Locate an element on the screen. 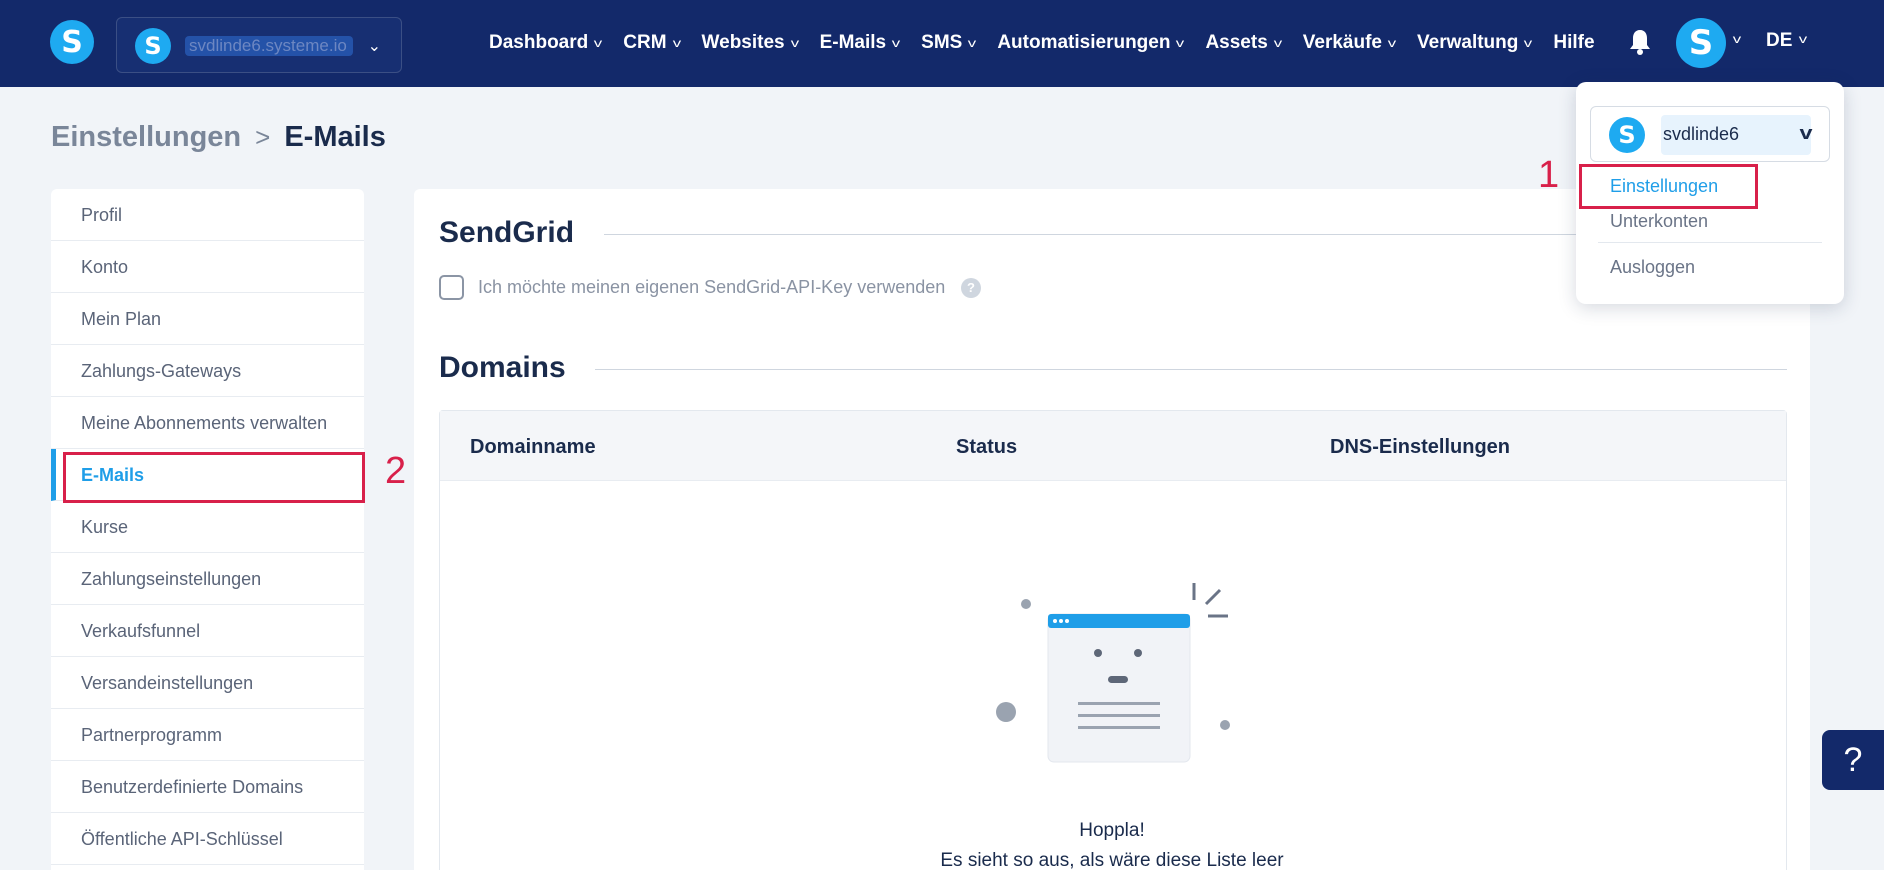  dropdown-account-switcher: S svdlinde6 v is located at coordinates (1710, 134).